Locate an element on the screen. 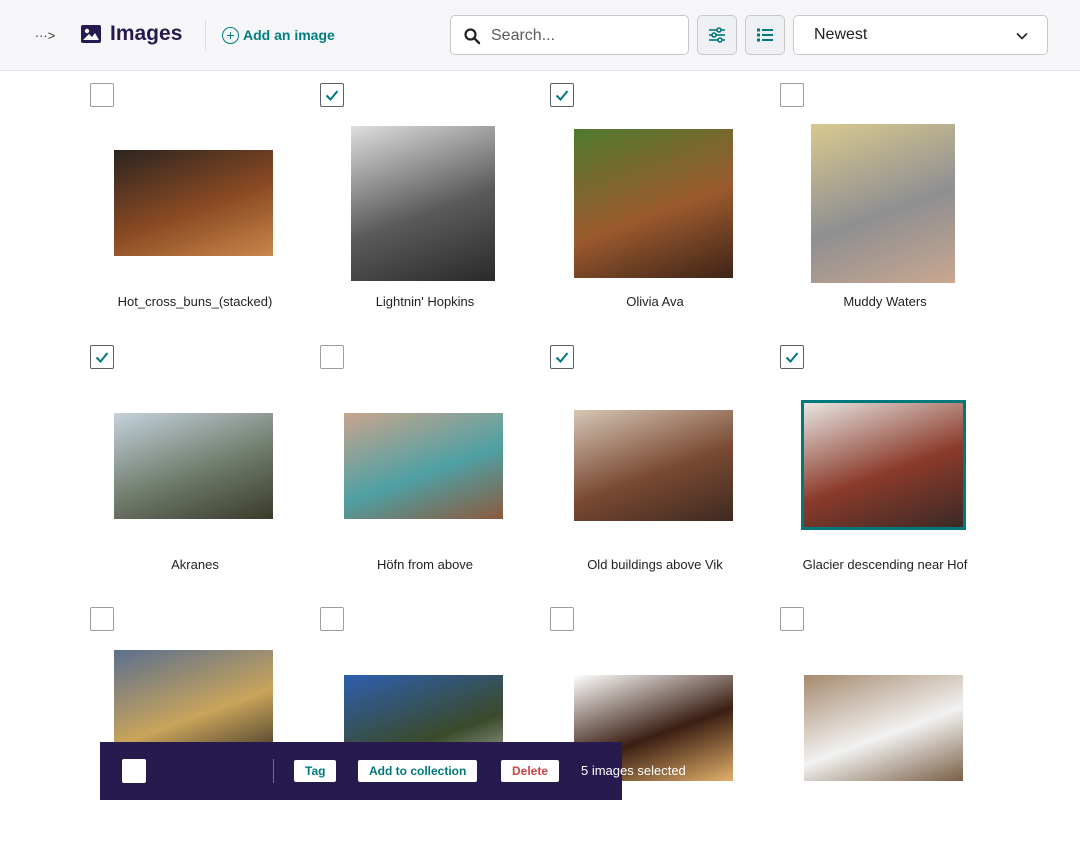 This screenshot has width=1080, height=847. page-title: Images is located at coordinates (146, 33).